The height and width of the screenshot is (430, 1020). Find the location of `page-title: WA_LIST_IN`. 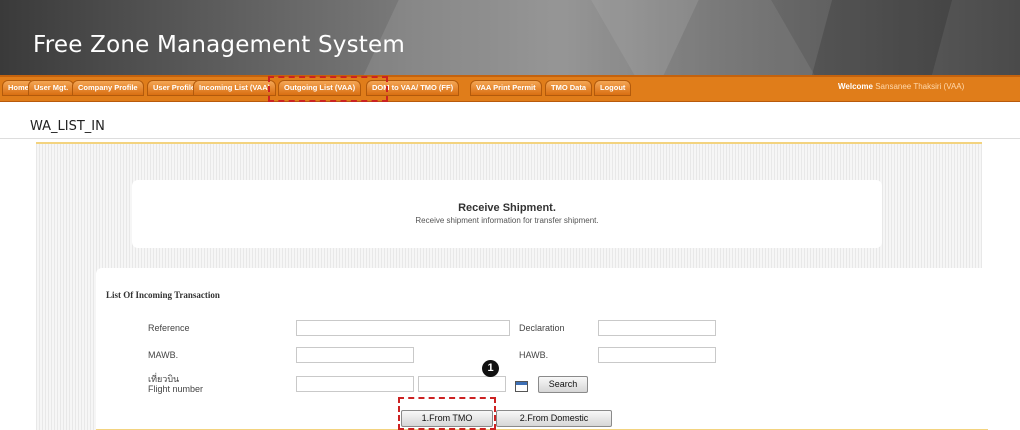

page-title: WA_LIST_IN is located at coordinates (67, 126).